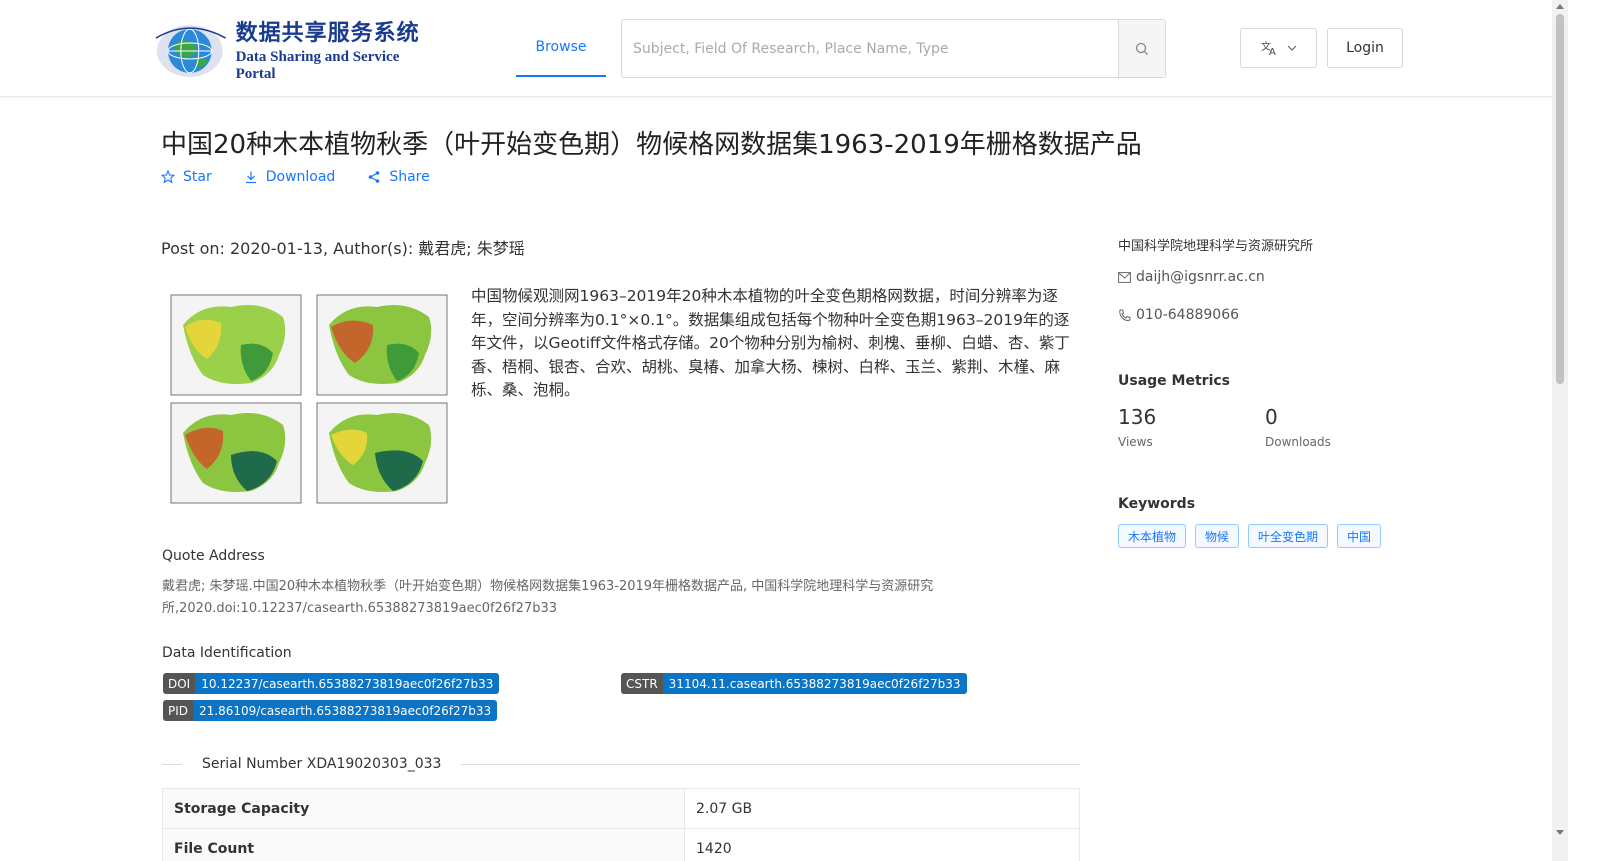  Describe the element at coordinates (1560, 199) in the screenshot. I see `scroll-thumb` at that location.